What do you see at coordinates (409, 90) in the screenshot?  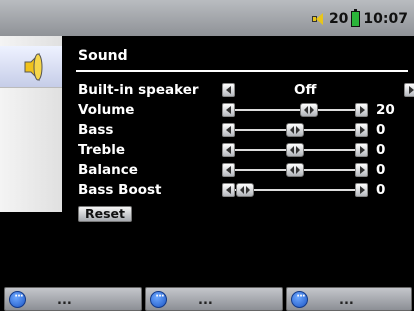 I see `builtin-speaker-next-button` at bounding box center [409, 90].